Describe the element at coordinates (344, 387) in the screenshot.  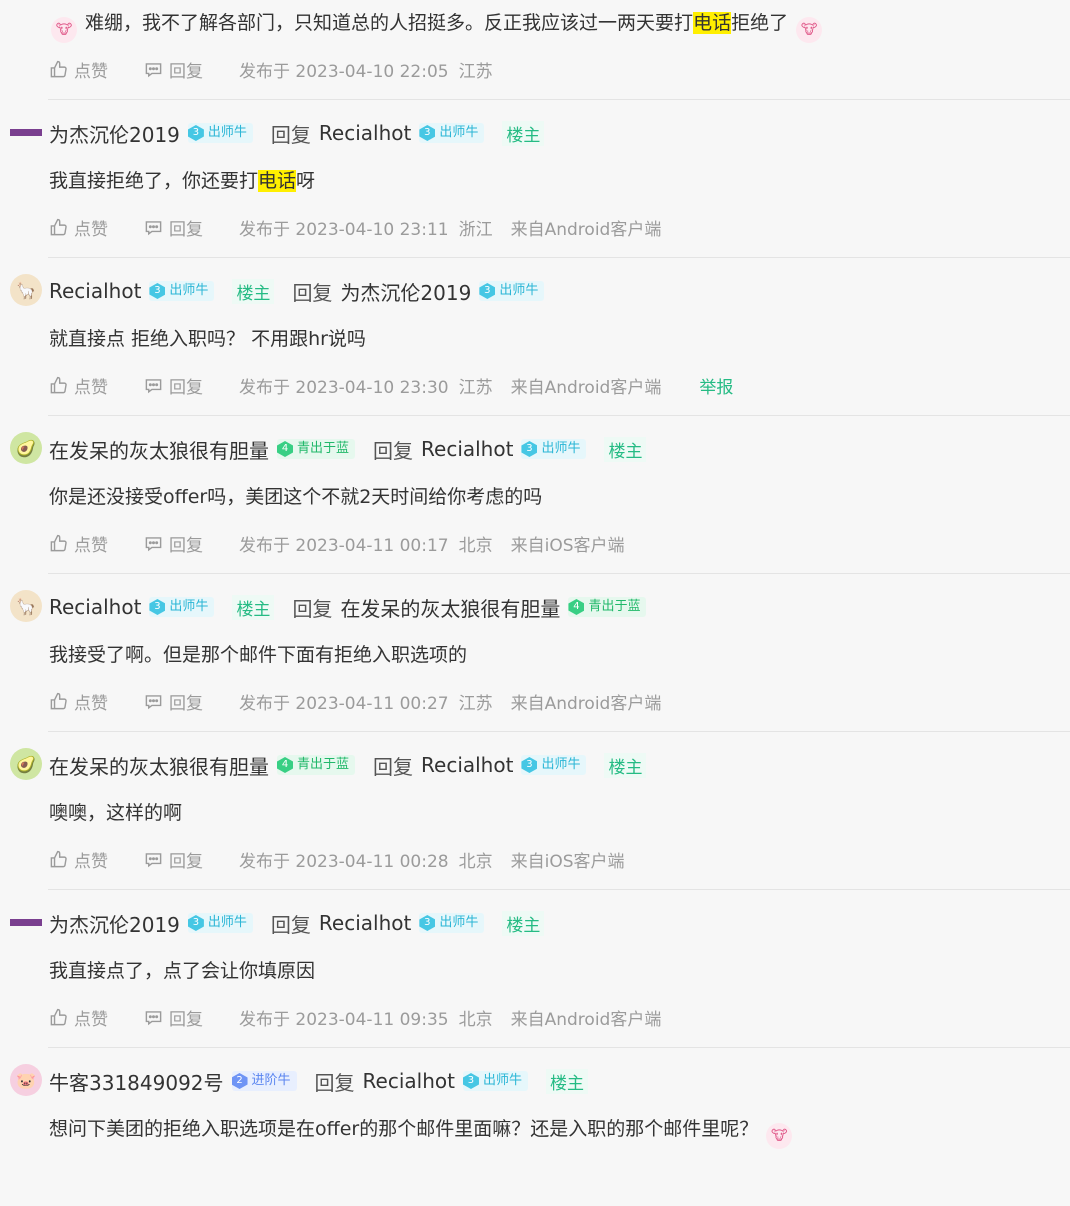
I see `publish-time: 发布于 2023-04-10 23:30` at that location.